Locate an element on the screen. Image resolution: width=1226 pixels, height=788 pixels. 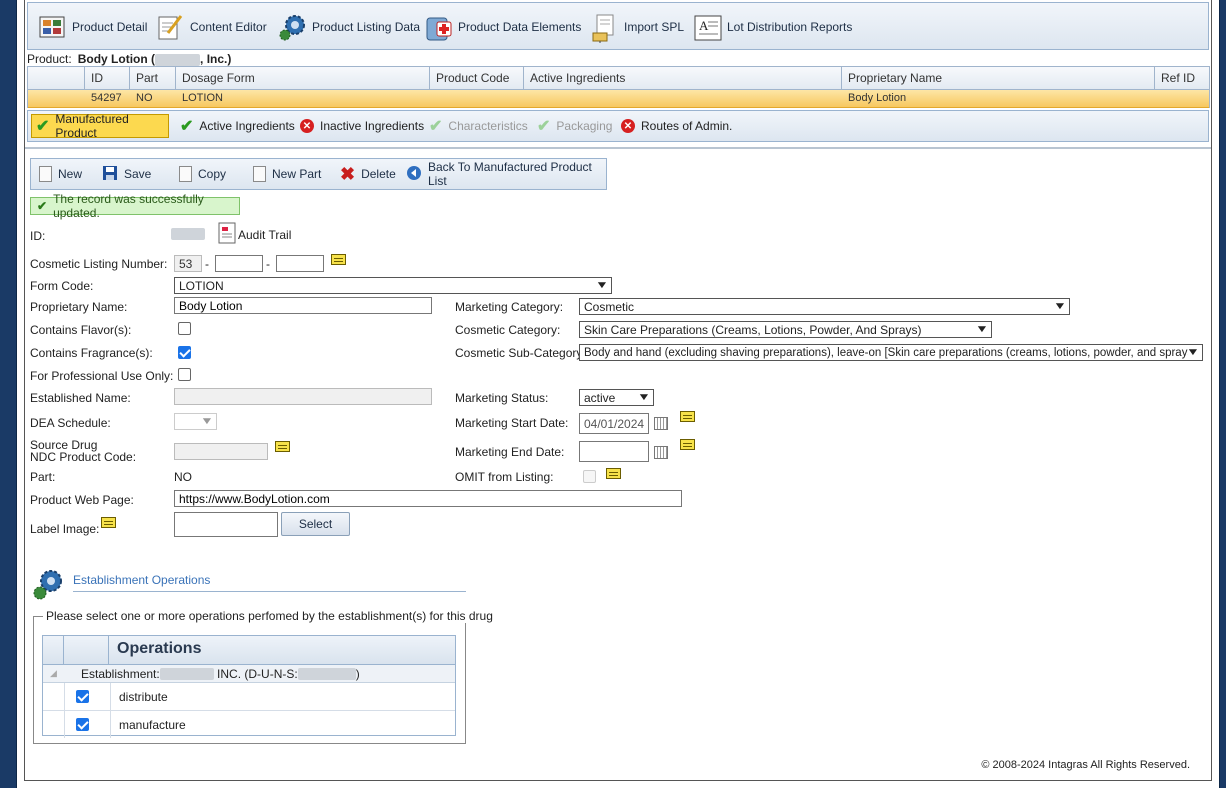
new-part-button: New Part is located at coordinates (287, 174).